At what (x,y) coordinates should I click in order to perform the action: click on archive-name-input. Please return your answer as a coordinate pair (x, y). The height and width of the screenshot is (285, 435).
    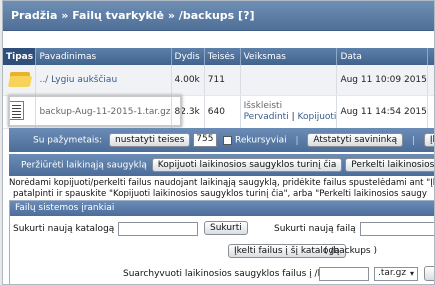
    Looking at the image, I should click on (344, 274).